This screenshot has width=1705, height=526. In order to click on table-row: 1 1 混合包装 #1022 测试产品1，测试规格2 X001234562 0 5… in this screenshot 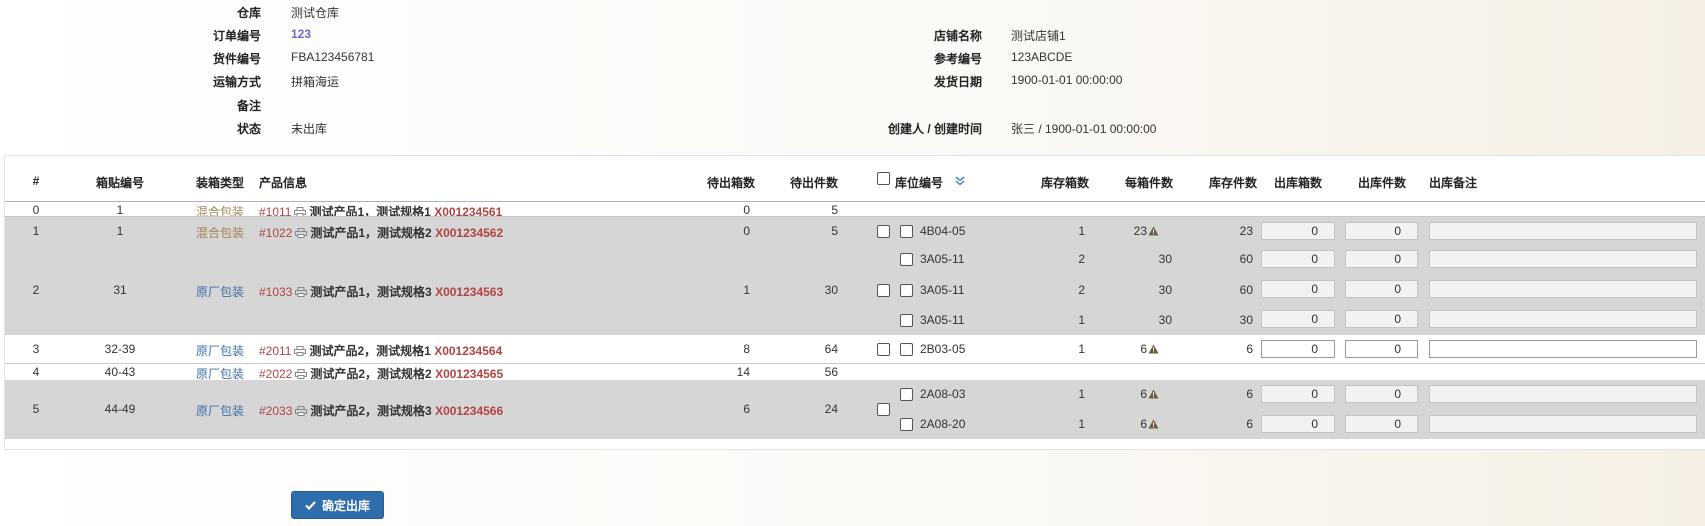, I will do `click(855, 231)`.